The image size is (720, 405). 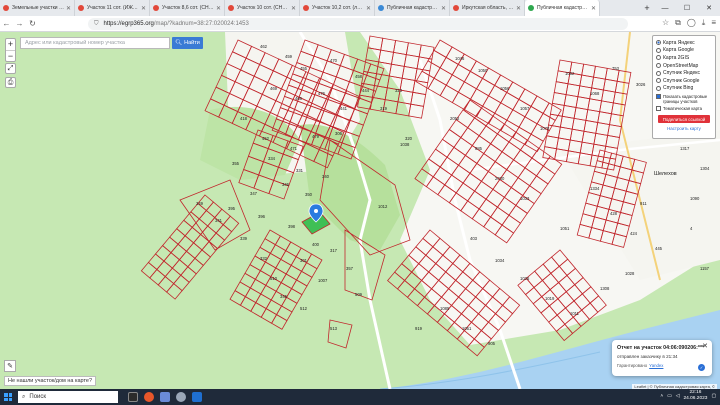 What do you see at coordinates (691, 23) in the screenshot?
I see `profile-icon: ◯` at bounding box center [691, 23].